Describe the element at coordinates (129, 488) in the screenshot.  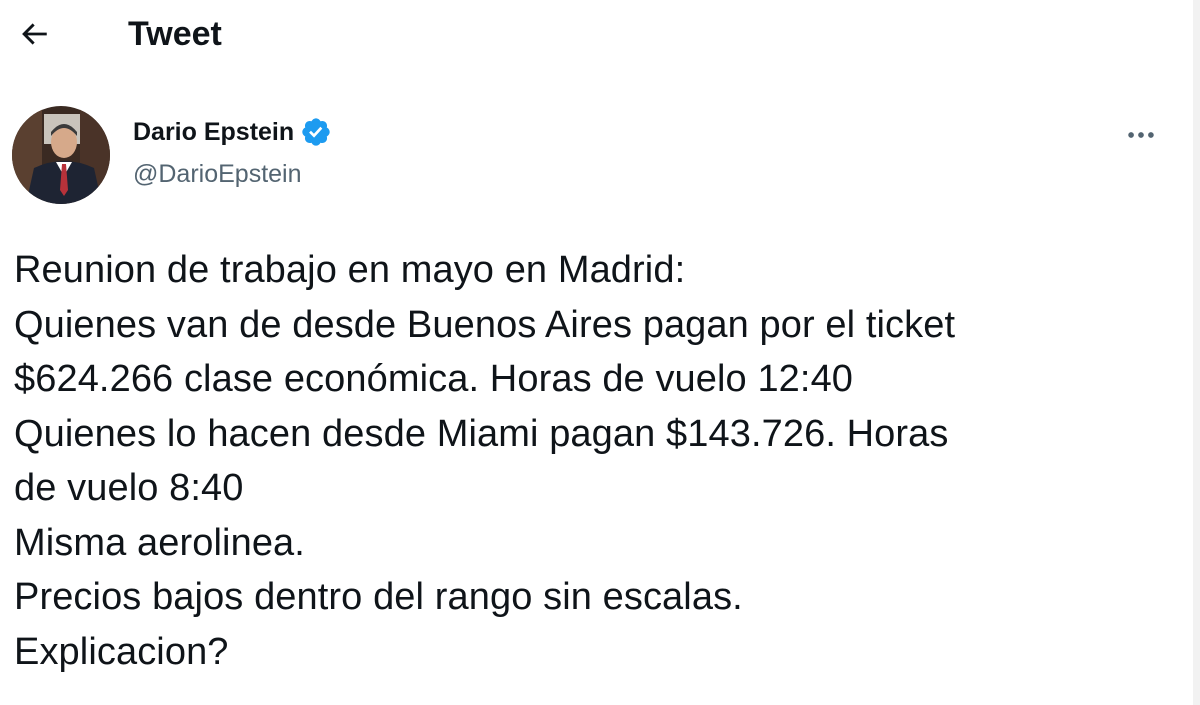
I see `tweet-text-line: de vuelo 8:40` at that location.